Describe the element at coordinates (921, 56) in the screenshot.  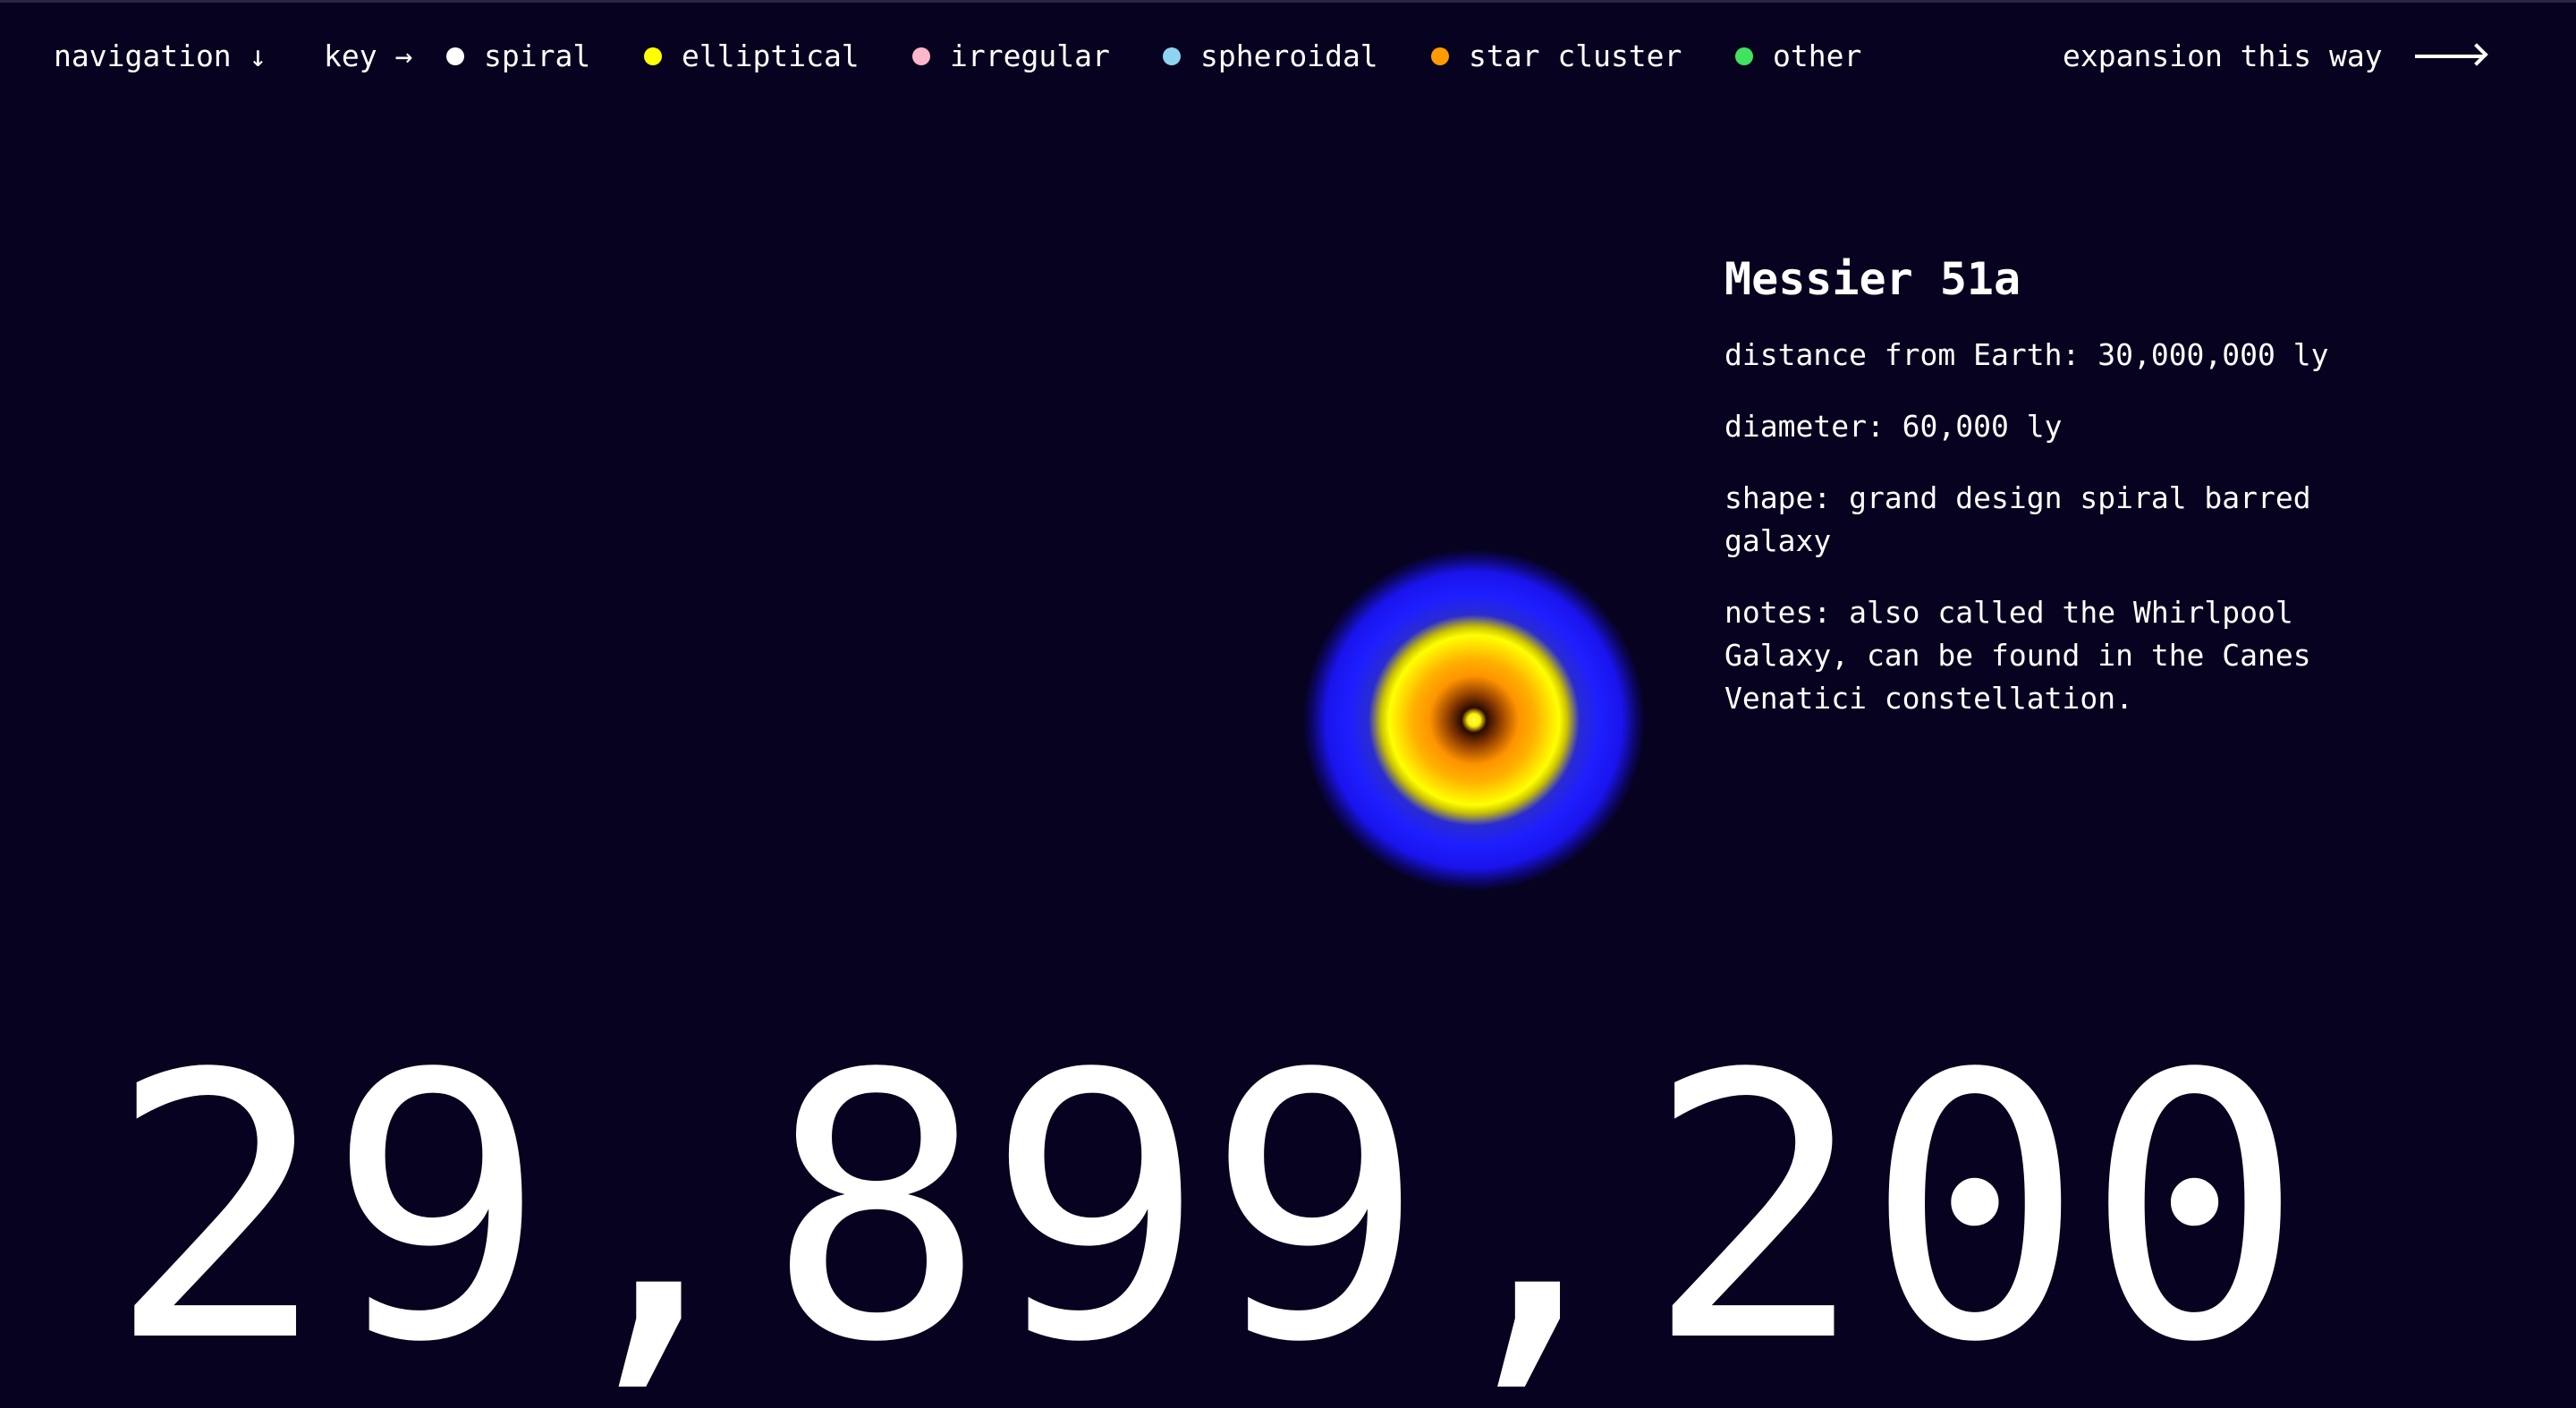
I see `irregular-dot-icon` at that location.